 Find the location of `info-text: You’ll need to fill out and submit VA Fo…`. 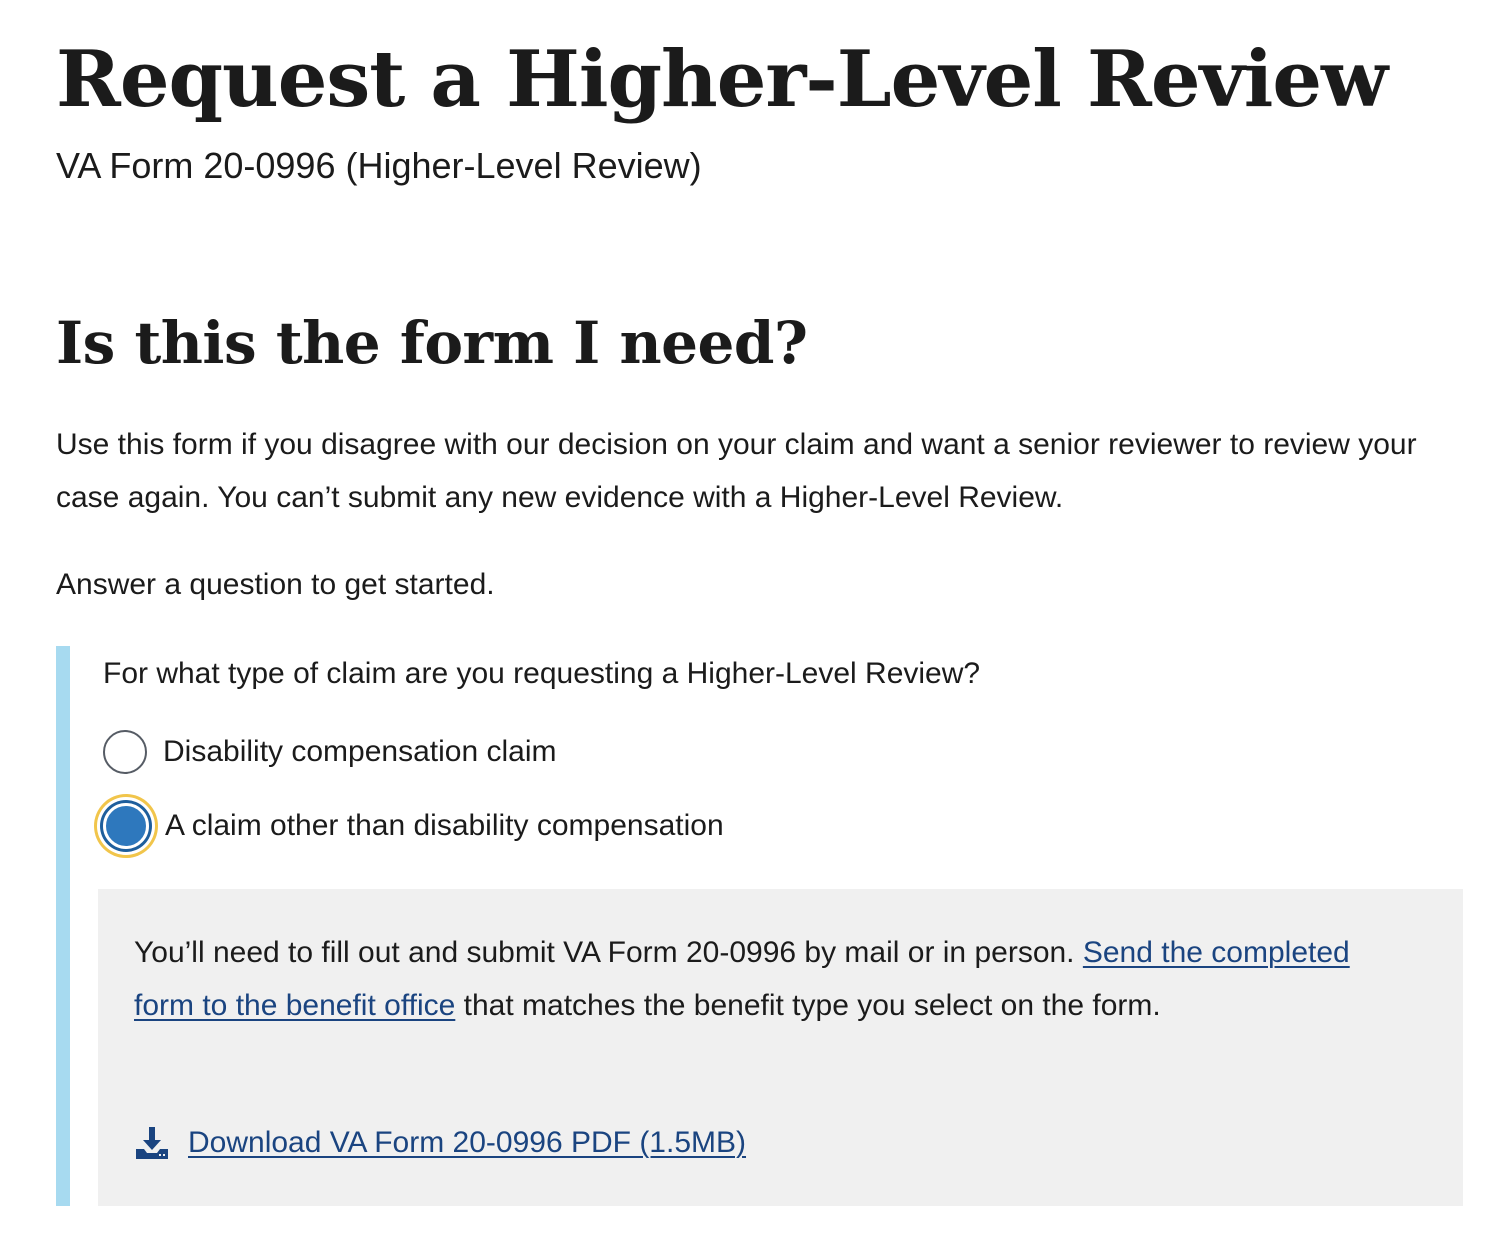

info-text: You’ll need to fill out and submit VA Fo… is located at coordinates (764, 979).